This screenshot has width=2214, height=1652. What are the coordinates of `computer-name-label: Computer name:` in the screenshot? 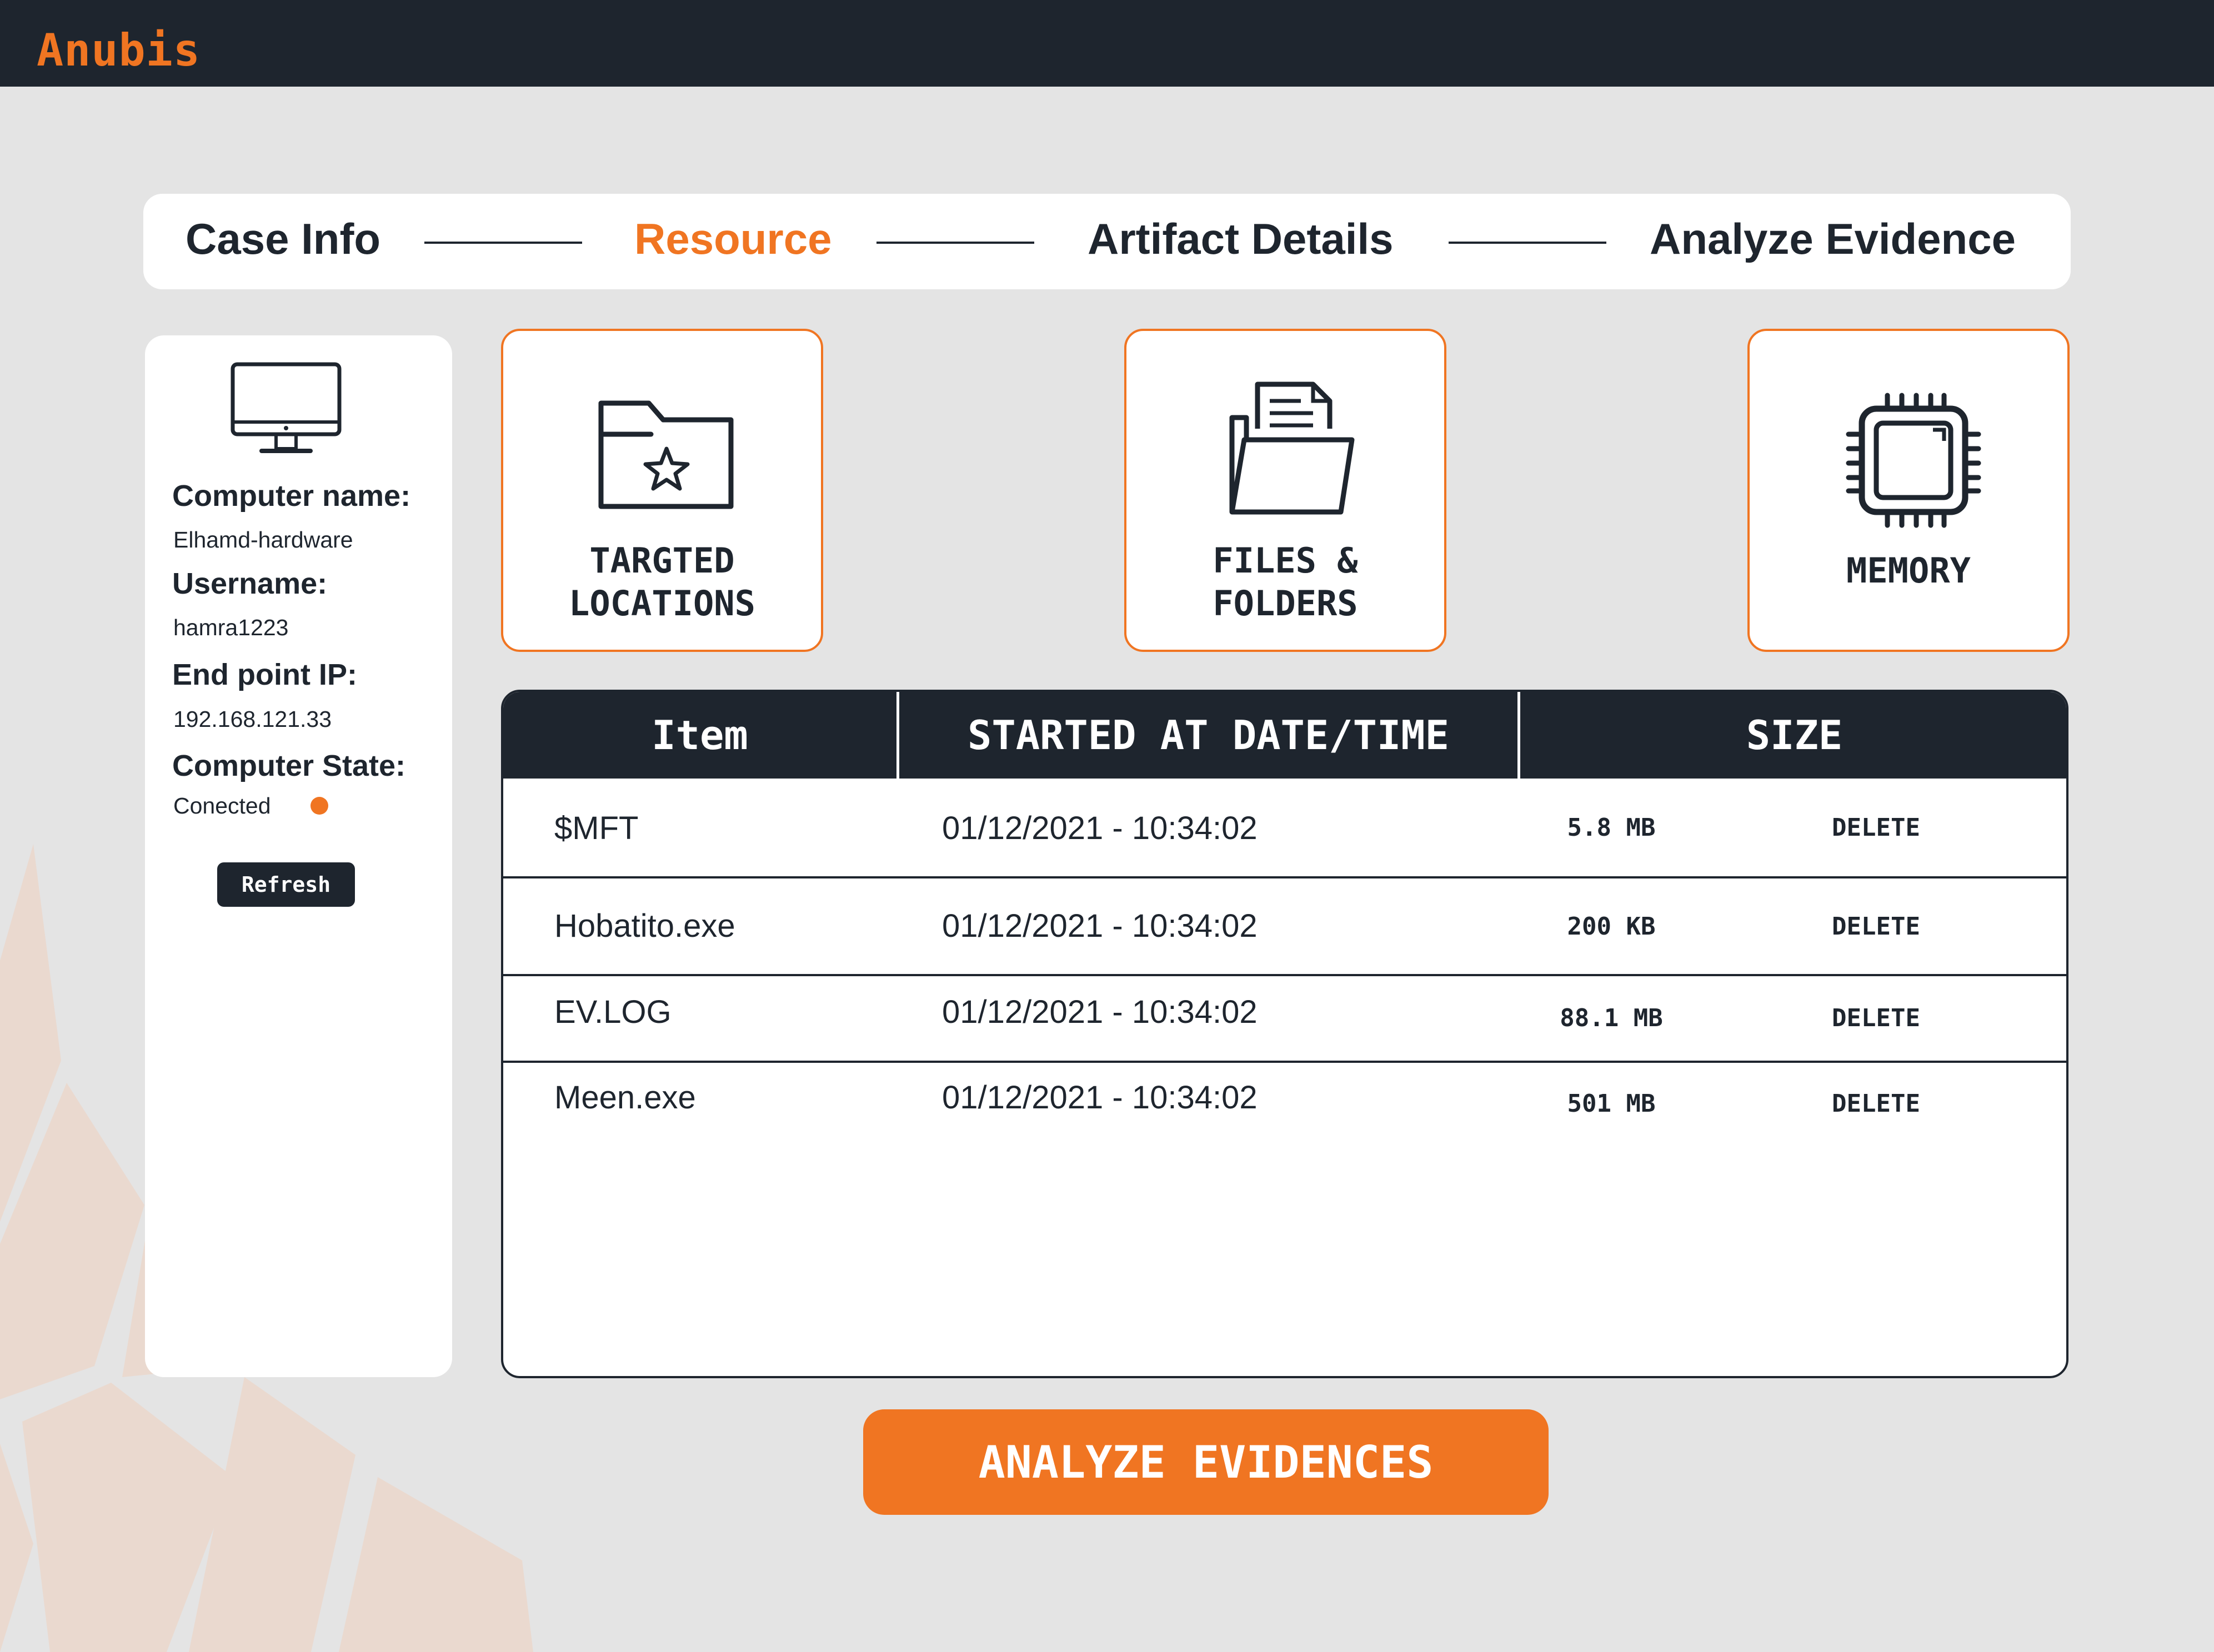 It's located at (291, 496).